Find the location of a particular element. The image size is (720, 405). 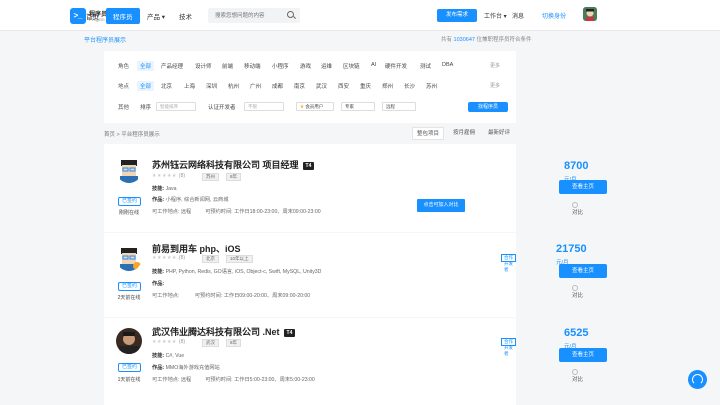

developer-count: 共有 1030647 位兼职程序员符合条件 is located at coordinates (486, 39).